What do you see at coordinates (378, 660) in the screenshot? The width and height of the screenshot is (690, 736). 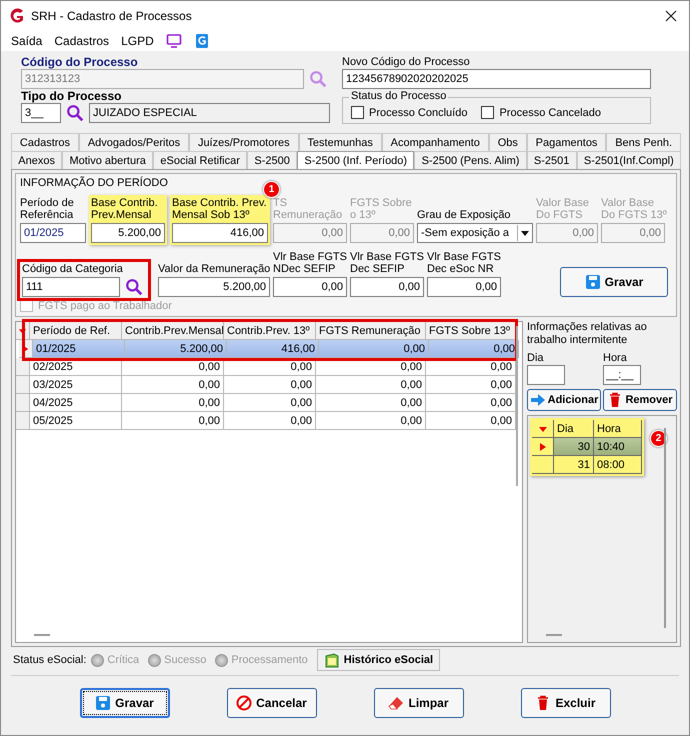 I see `history-button: Histórico eSocial` at bounding box center [378, 660].